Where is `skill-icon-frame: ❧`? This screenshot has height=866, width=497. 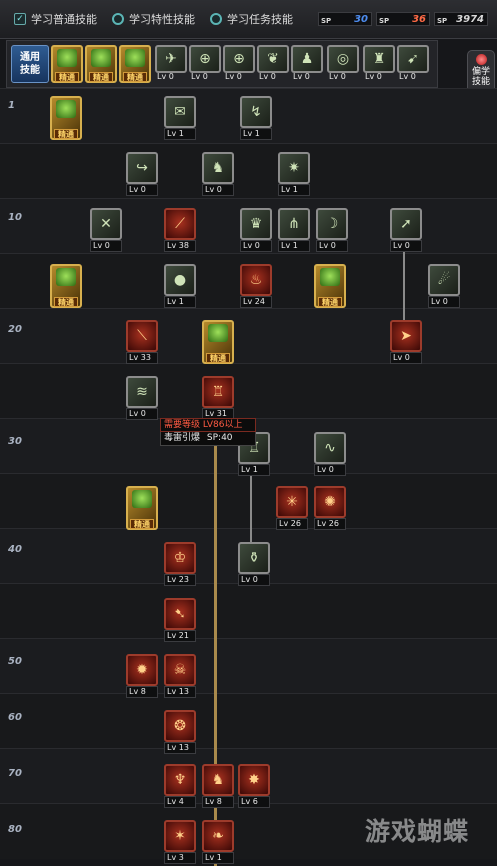 skill-icon-frame: ❧ is located at coordinates (218, 836).